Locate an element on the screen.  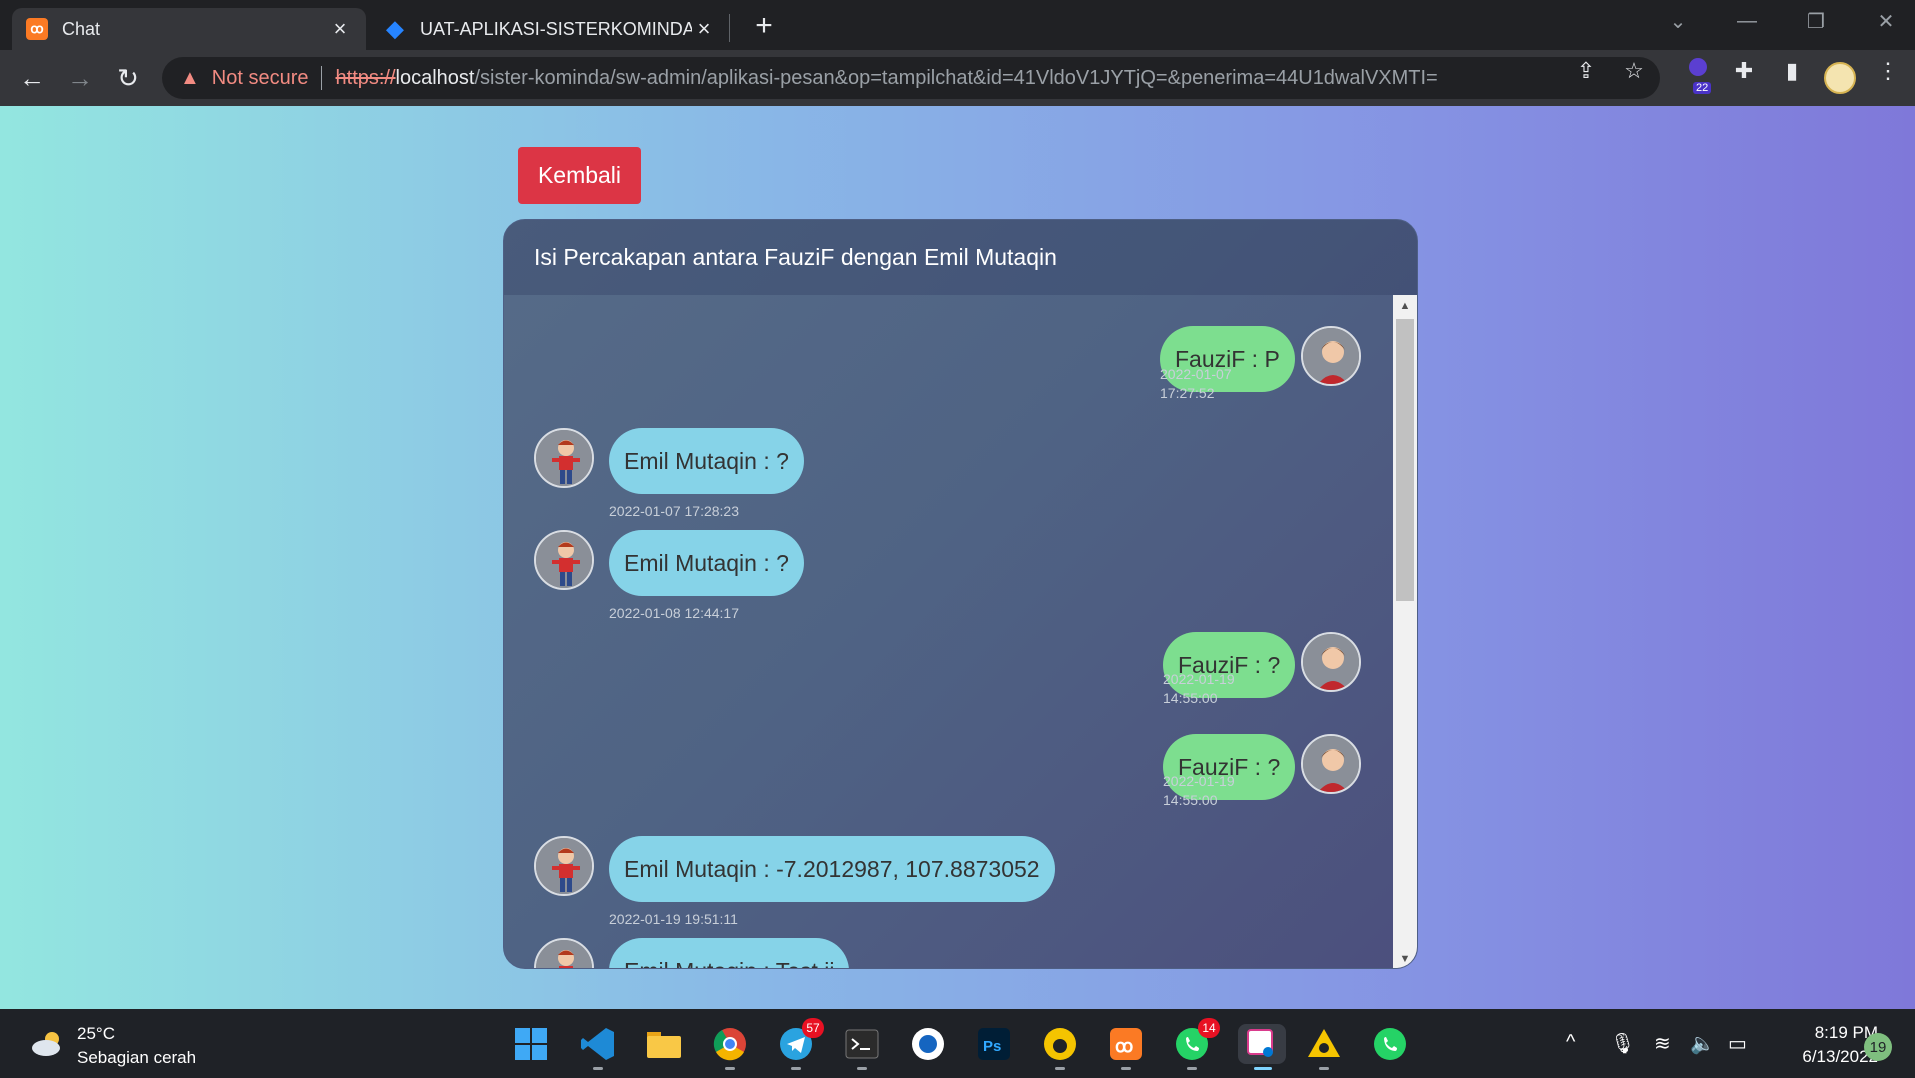
warning-icon: ▲ is located at coordinates (190, 77).